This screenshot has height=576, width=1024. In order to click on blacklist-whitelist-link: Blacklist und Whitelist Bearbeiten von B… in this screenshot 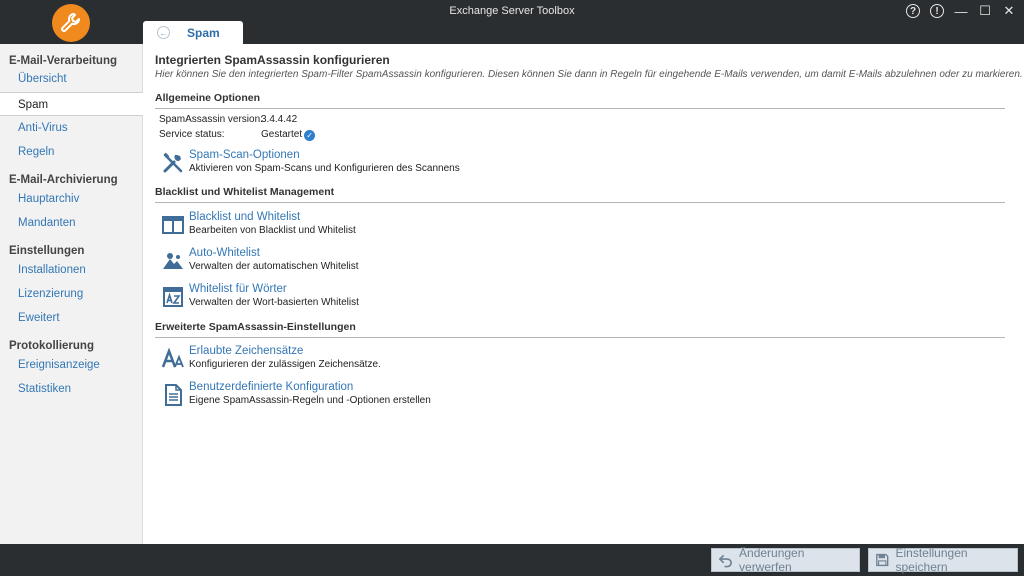, I will do `click(461, 226)`.